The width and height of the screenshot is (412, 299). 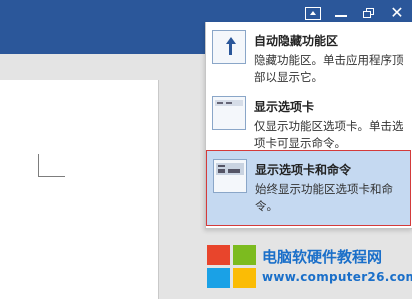 I want to click on restore-icon, so click(x=369, y=13).